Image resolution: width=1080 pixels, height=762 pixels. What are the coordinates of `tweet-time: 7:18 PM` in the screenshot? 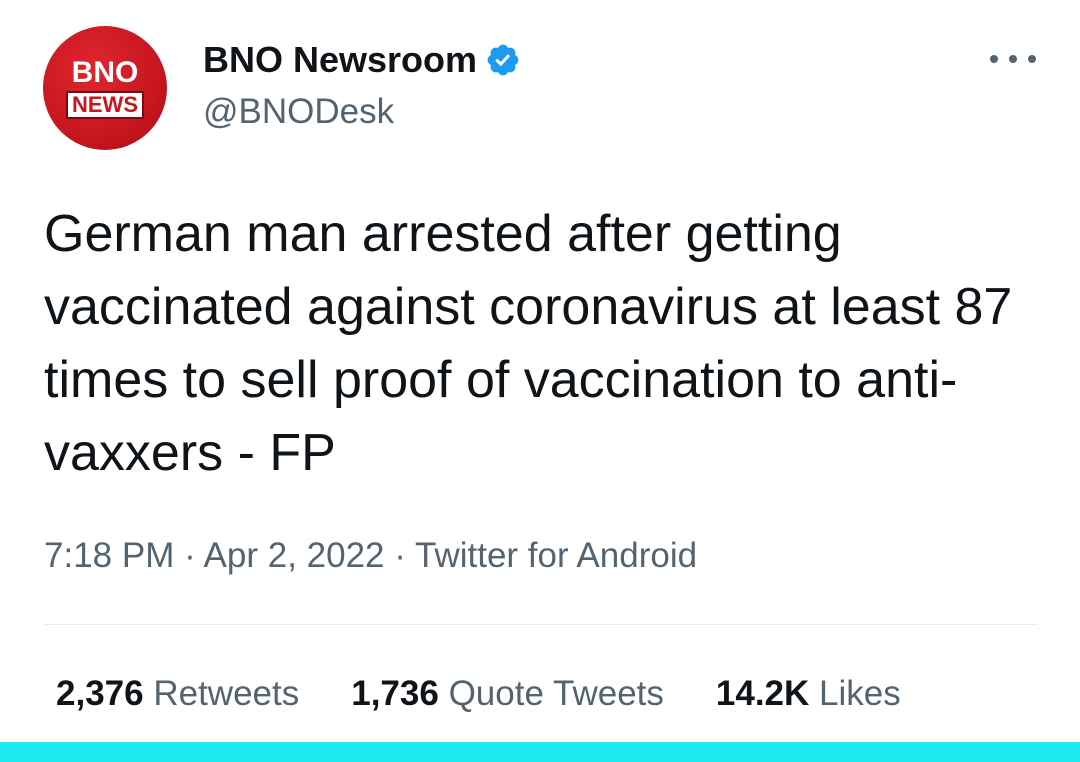 It's located at (109, 555).